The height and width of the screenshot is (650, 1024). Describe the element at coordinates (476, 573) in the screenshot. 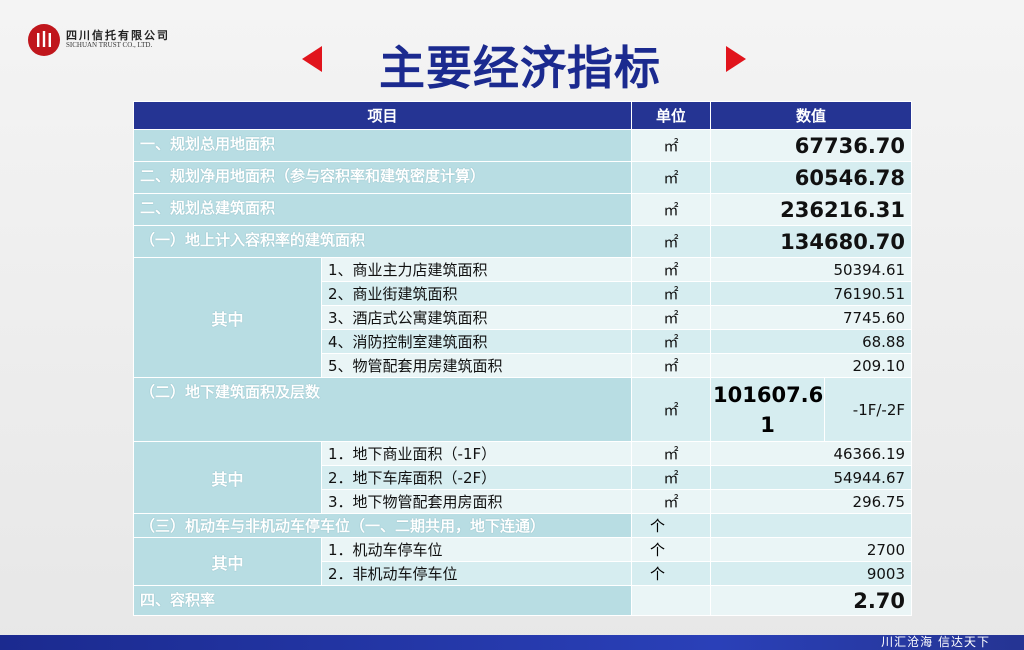

I see `sub-item-name: 2．非机动车停车位` at that location.